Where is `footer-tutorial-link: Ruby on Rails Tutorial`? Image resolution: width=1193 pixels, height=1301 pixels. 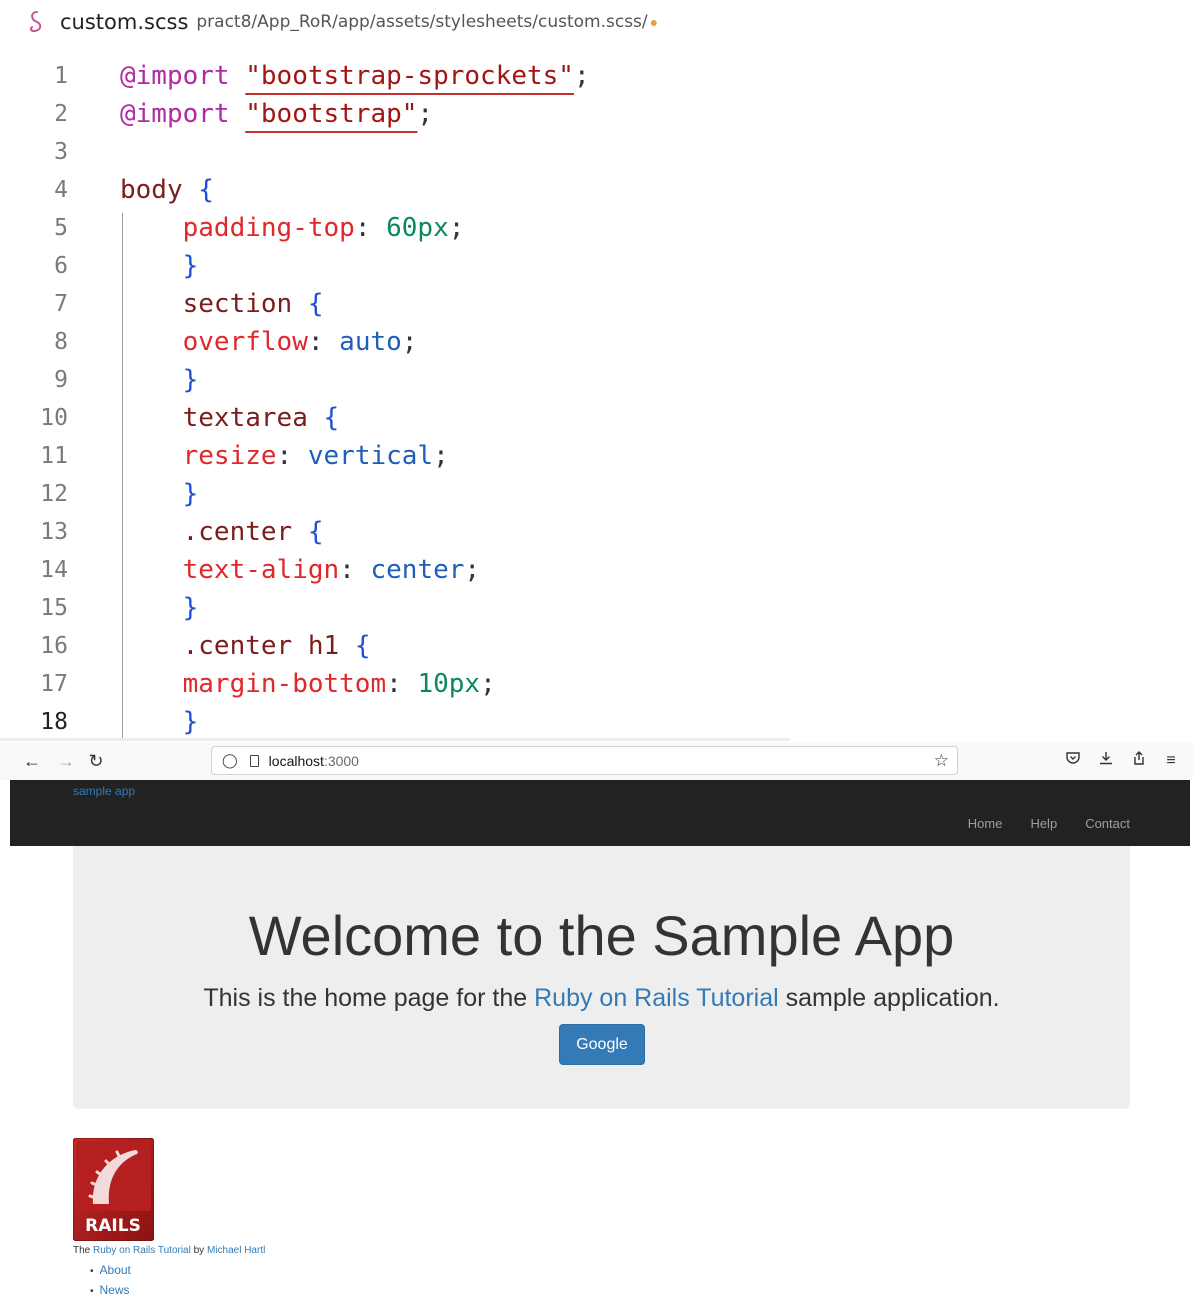 footer-tutorial-link: Ruby on Rails Tutorial is located at coordinates (142, 1250).